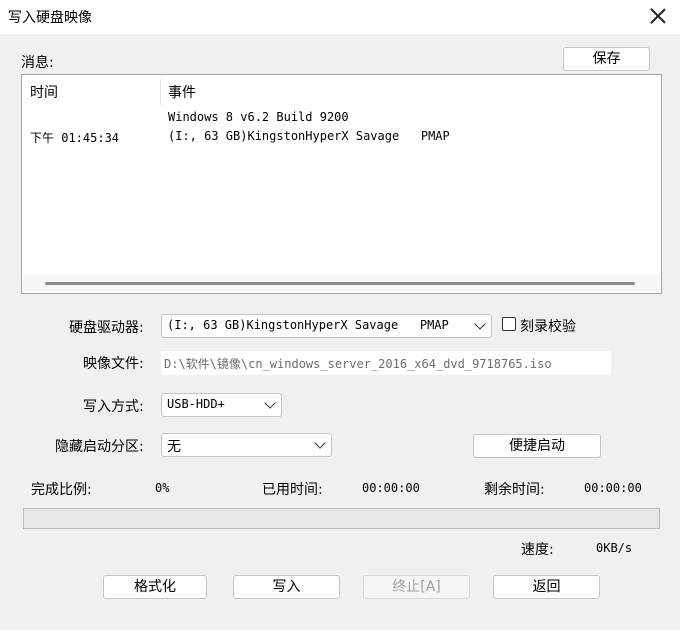 The image size is (680, 630). Describe the element at coordinates (106, 328) in the screenshot. I see `drive-label: 硬盘驱动器:` at that location.